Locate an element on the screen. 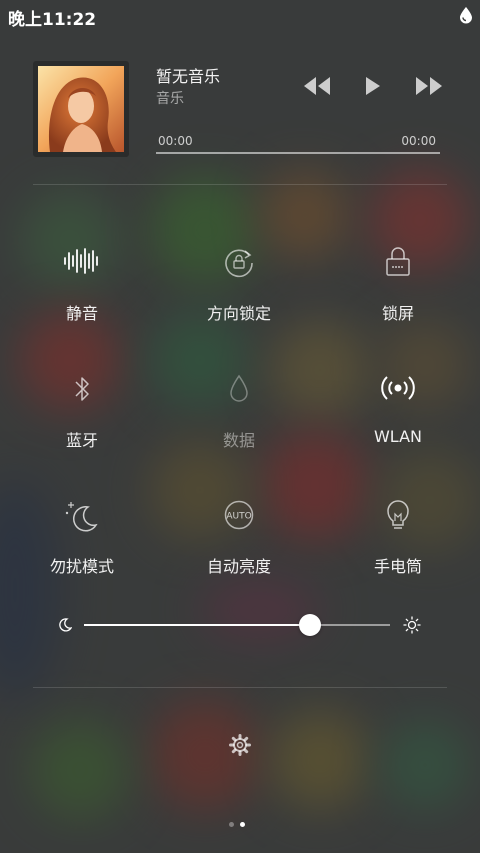 The width and height of the screenshot is (480, 853). toggle-wlan: WLAN is located at coordinates (398, 418).